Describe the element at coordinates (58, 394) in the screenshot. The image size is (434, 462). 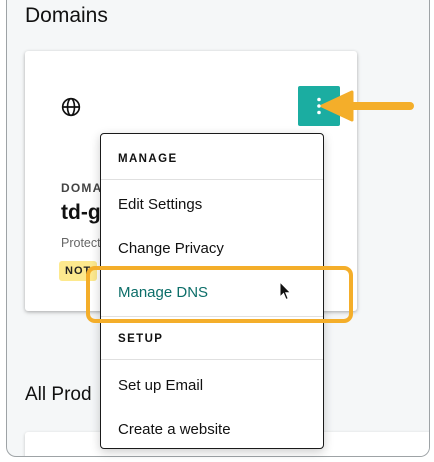
I see `all-products-title: All Prod` at that location.